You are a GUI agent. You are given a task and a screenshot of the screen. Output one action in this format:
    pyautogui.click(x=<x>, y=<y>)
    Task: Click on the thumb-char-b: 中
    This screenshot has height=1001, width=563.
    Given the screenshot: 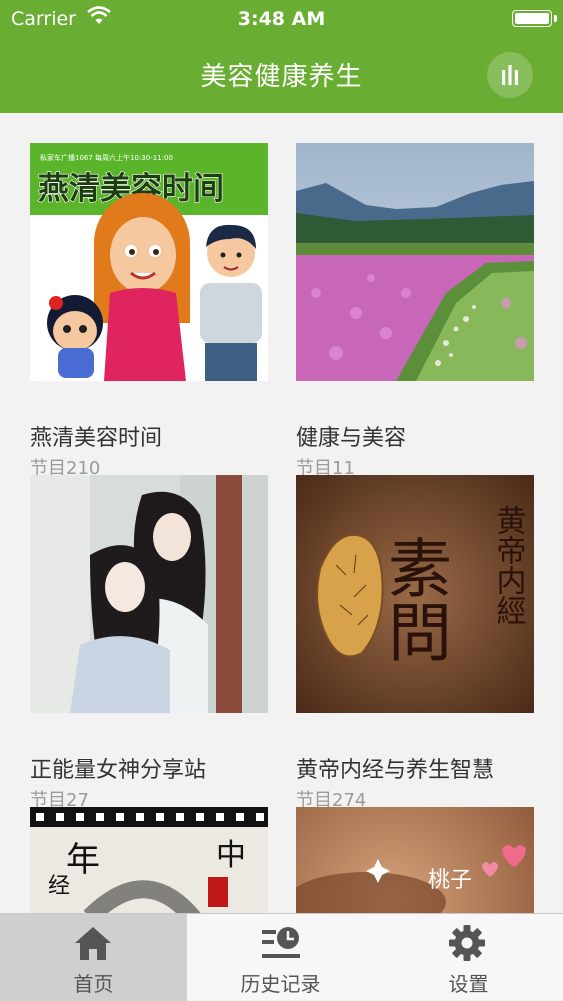 What is the action you would take?
    pyautogui.click(x=231, y=855)
    